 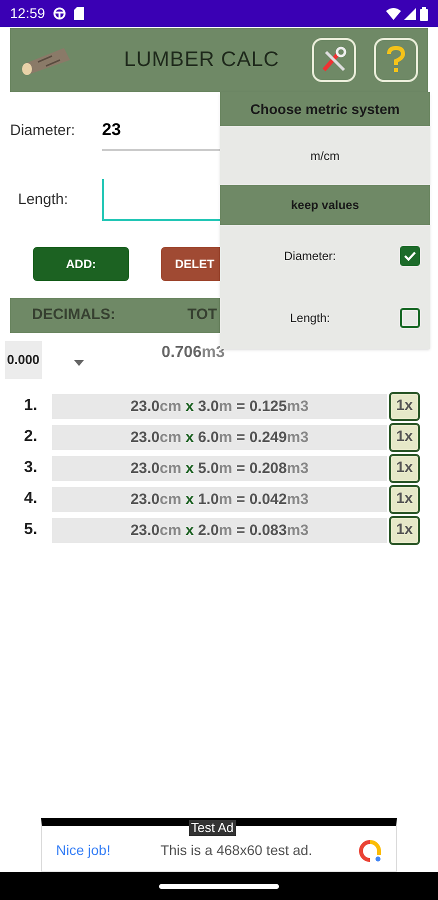 What do you see at coordinates (219, 406) in the screenshot?
I see `entry-calculation: 23.0cm x 3.0m = 0.125m3` at bounding box center [219, 406].